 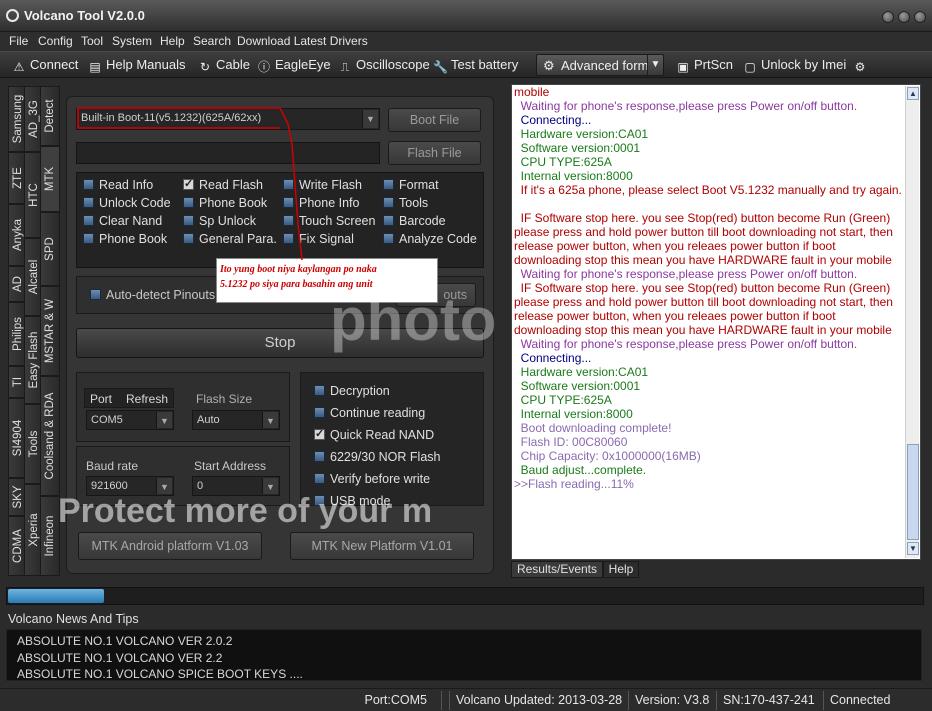 What do you see at coordinates (50, 249) in the screenshot?
I see `tab-spd: SPD` at bounding box center [50, 249].